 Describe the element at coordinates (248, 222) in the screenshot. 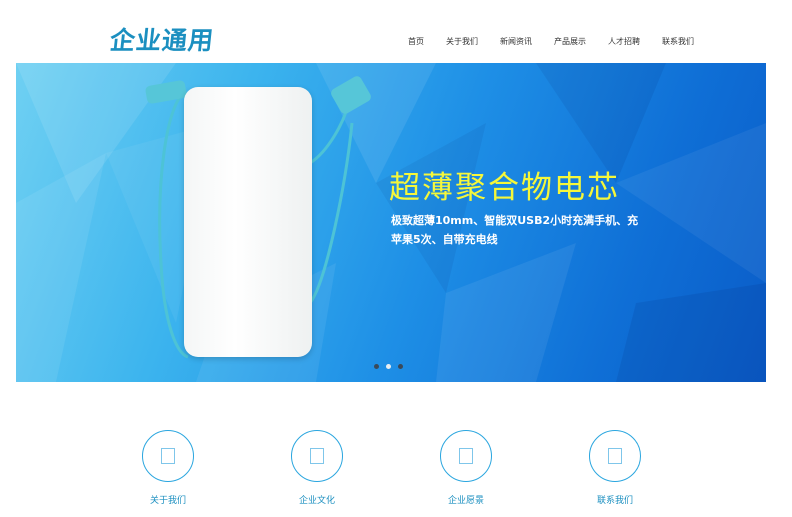

I see `power-bank-image` at that location.